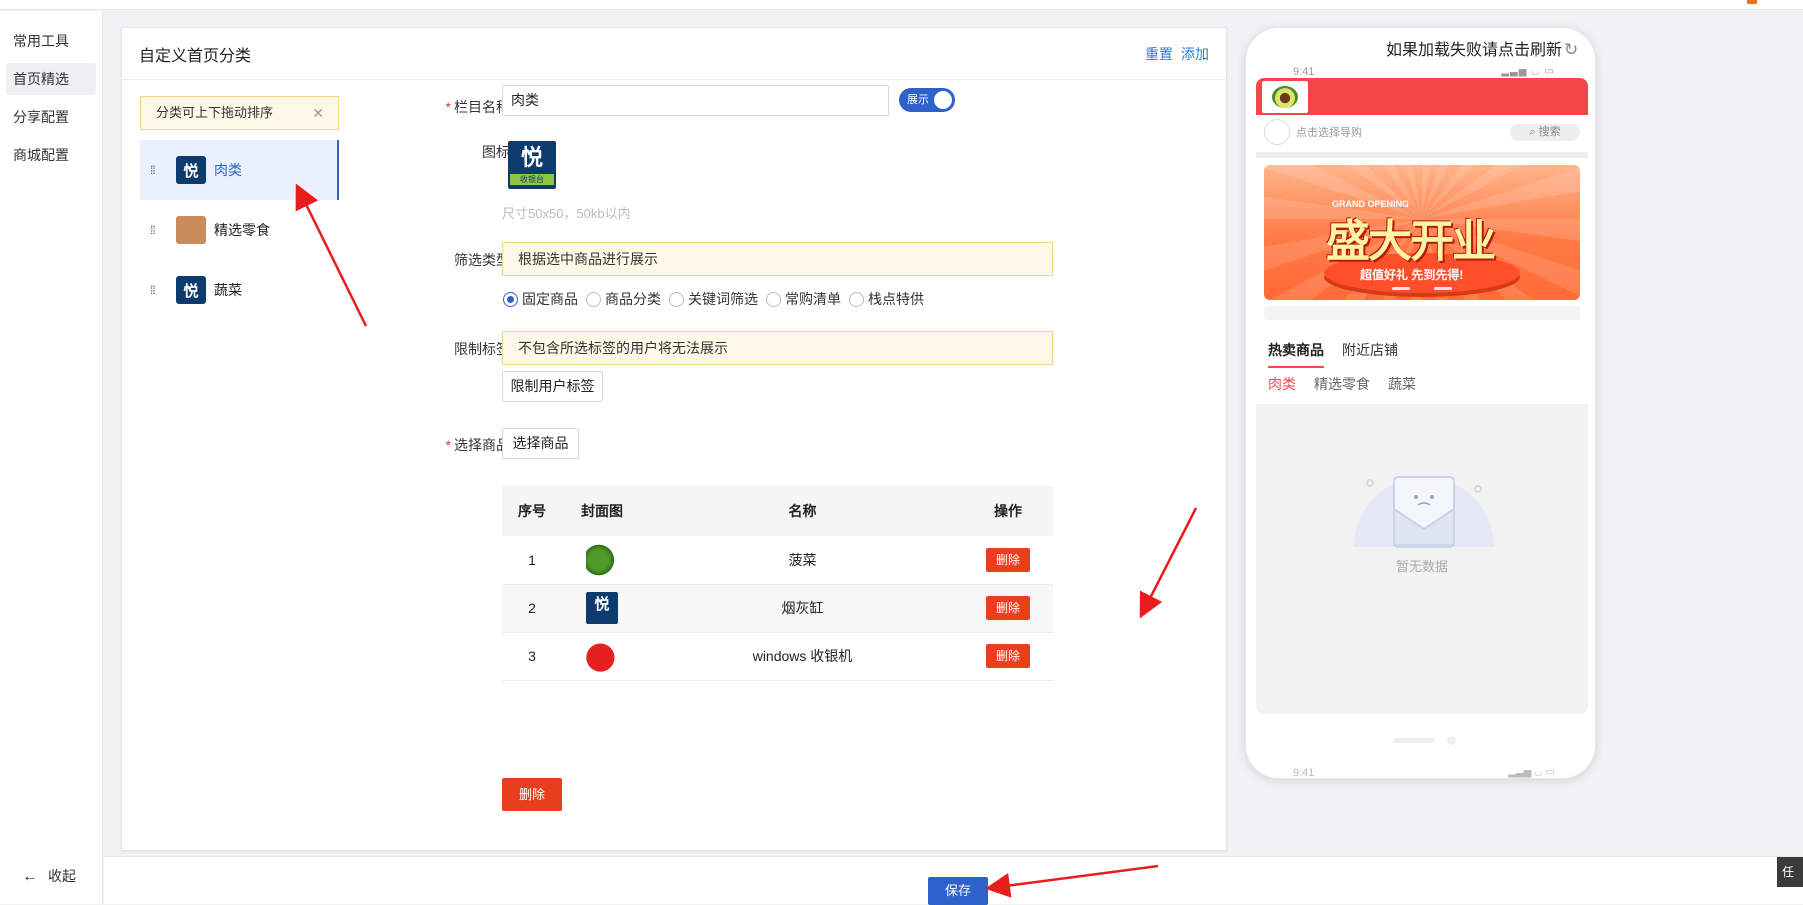 The height and width of the screenshot is (905, 1803). Describe the element at coordinates (1329, 132) in the screenshot. I see `guide-placeholder: 点击选择导购` at that location.